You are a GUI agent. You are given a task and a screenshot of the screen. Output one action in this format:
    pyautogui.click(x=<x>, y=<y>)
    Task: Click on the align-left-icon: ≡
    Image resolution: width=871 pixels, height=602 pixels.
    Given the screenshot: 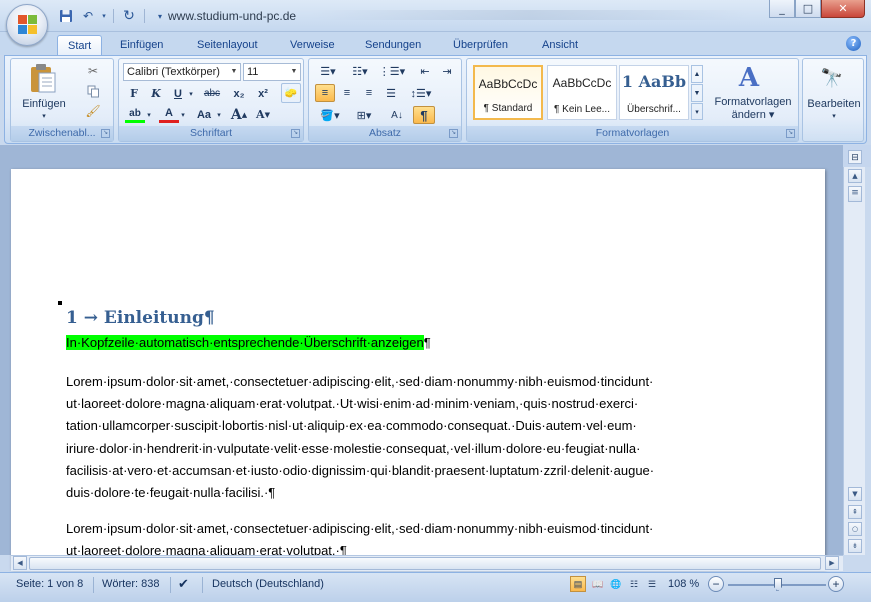 What is the action you would take?
    pyautogui.click(x=325, y=93)
    